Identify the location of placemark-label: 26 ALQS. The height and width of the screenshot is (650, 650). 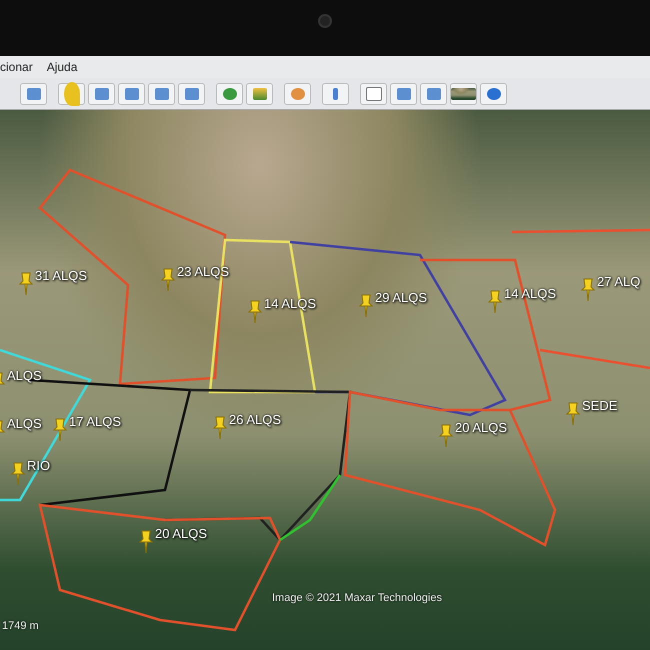
(255, 419).